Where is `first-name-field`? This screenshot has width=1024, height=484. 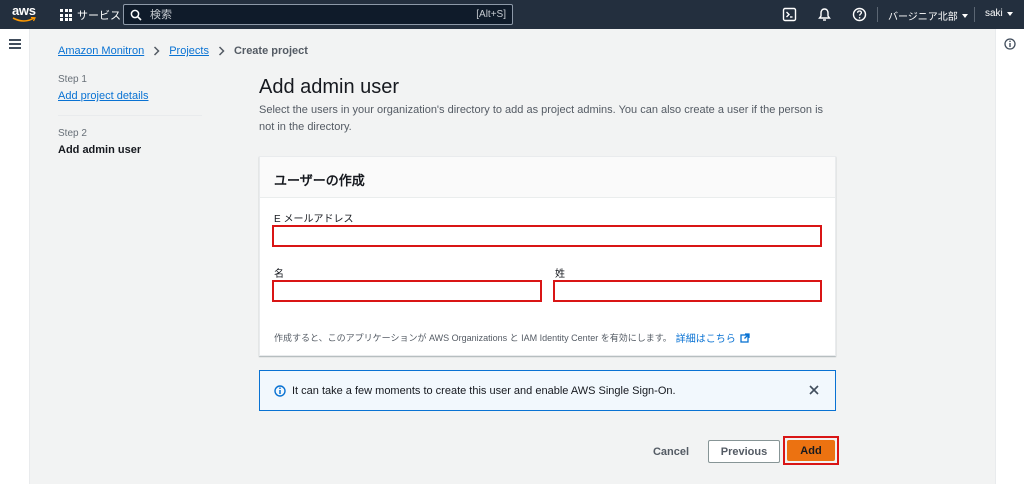
first-name-field is located at coordinates (407, 291).